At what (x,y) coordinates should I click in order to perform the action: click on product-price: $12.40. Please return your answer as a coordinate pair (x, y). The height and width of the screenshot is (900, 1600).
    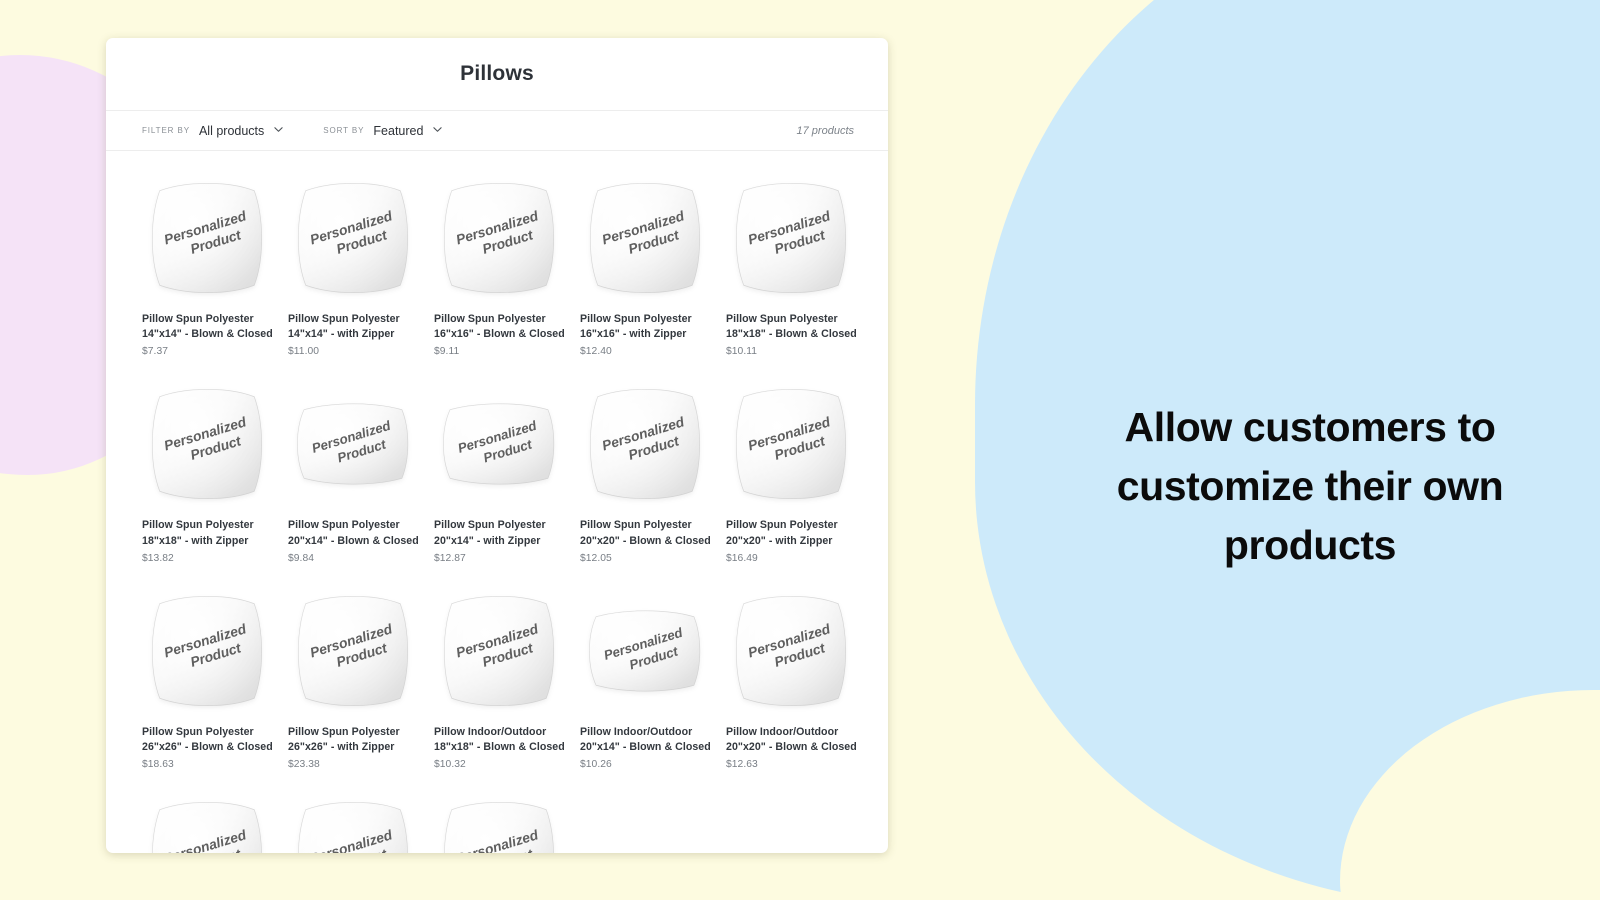
    Looking at the image, I should click on (596, 352).